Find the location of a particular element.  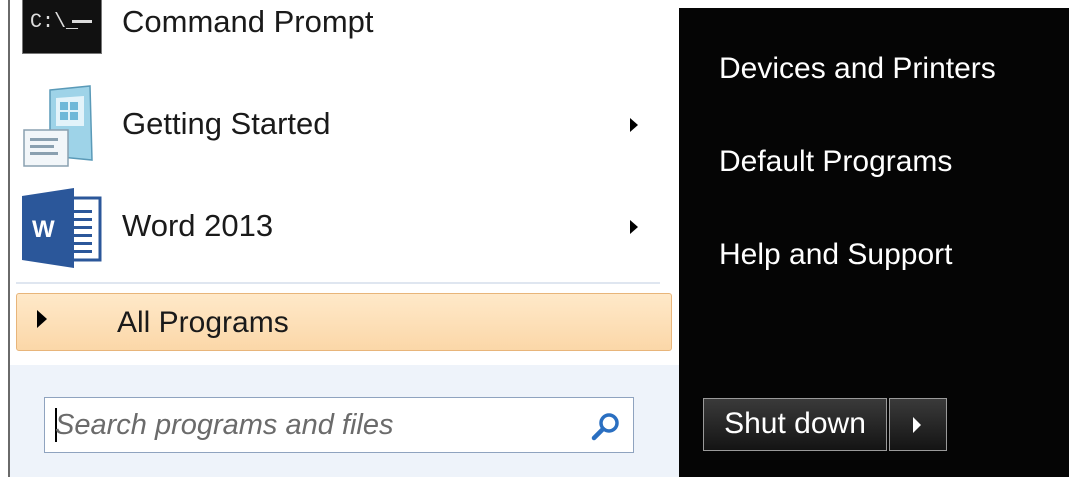

all-programs-label: All Programs is located at coordinates (203, 322).